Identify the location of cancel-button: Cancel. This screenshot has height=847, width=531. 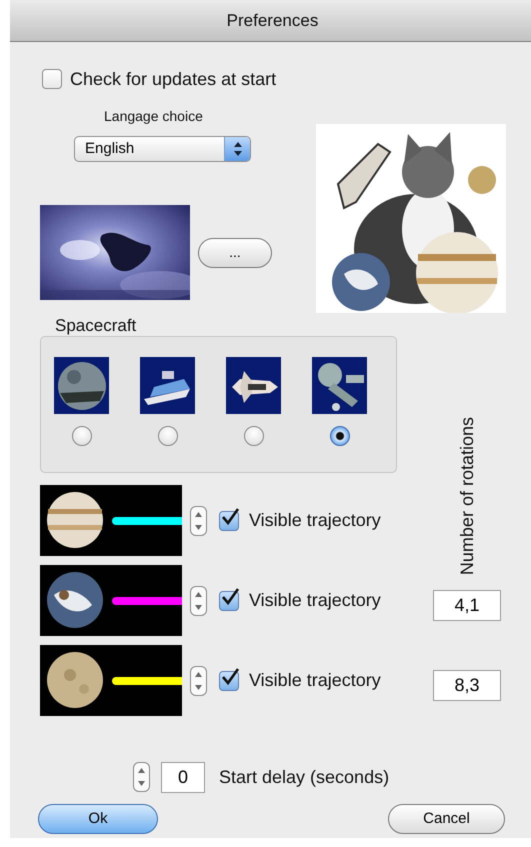
(446, 819).